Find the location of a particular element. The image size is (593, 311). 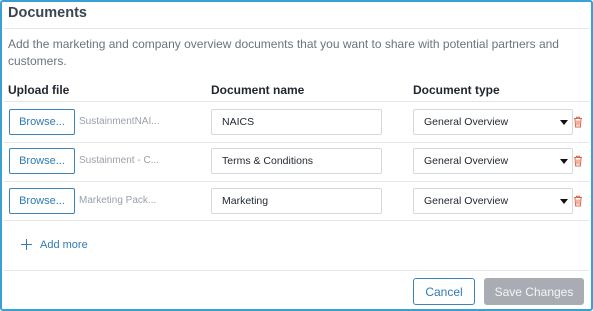

column-header-name: Document name is located at coordinates (258, 90).